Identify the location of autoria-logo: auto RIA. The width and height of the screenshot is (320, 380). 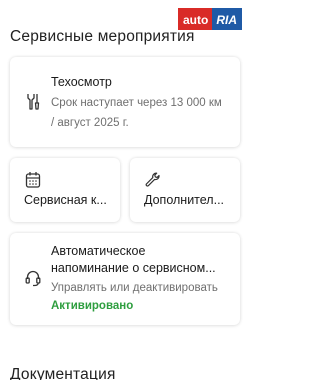
(209, 19).